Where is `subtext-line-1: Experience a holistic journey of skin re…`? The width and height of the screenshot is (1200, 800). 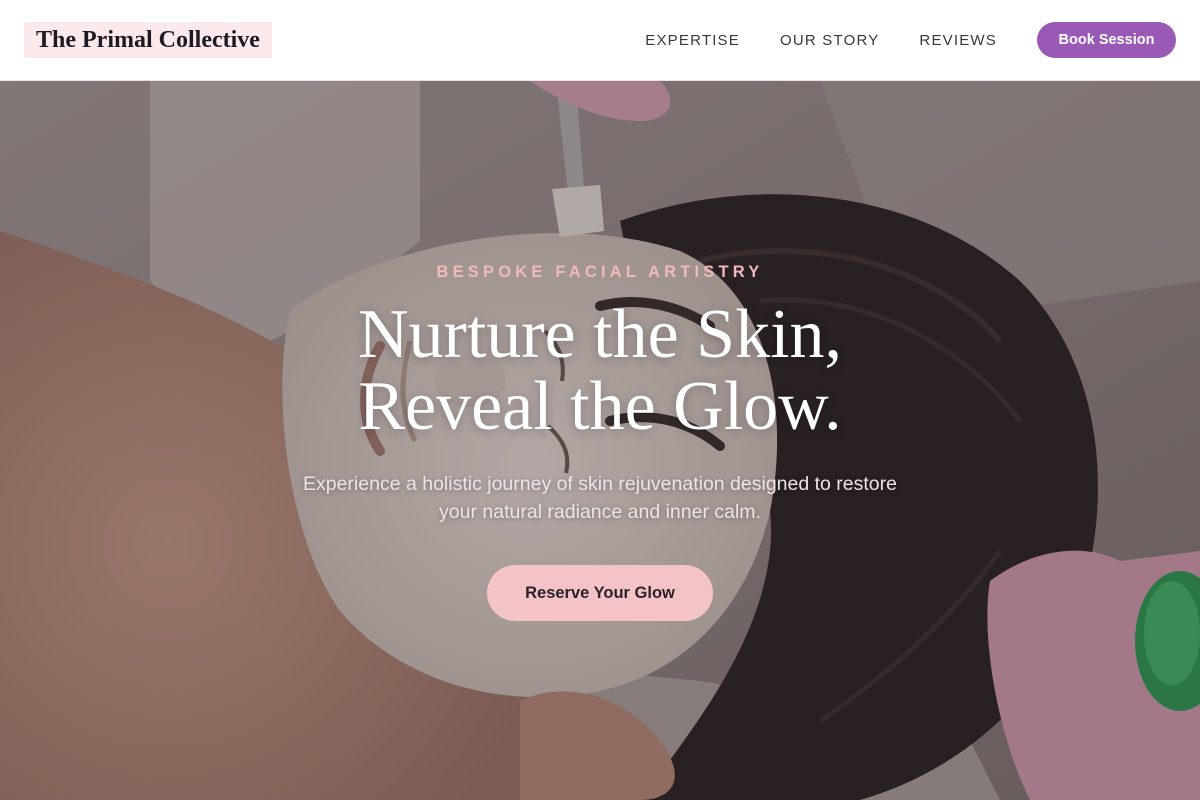
subtext-line-1: Experience a holistic journey of skin re… is located at coordinates (599, 484).